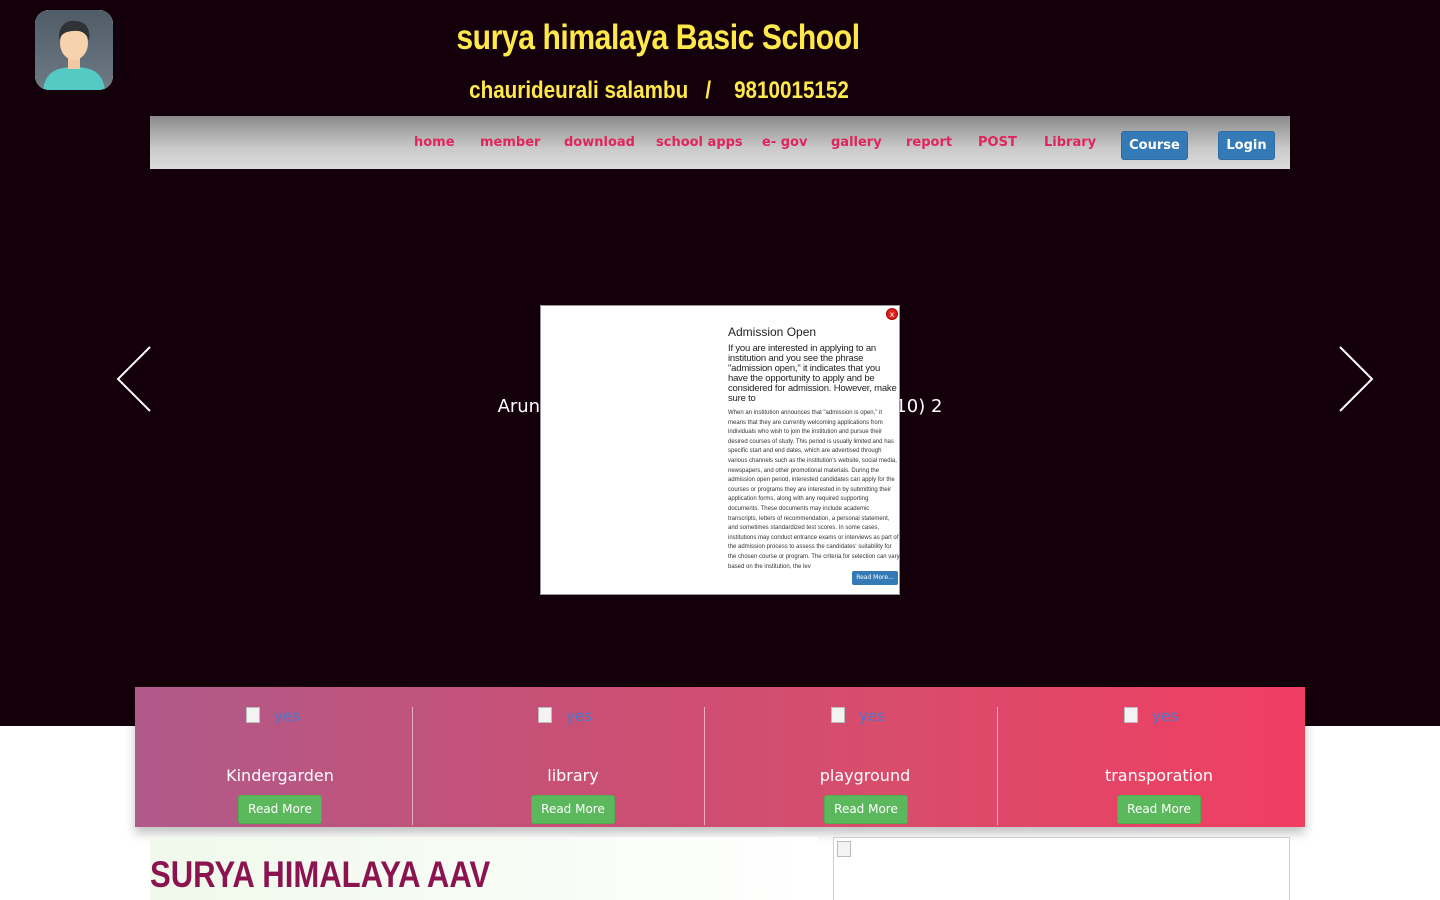 The image size is (1440, 900). What do you see at coordinates (1356, 380) in the screenshot?
I see `chevron-right-icon` at bounding box center [1356, 380].